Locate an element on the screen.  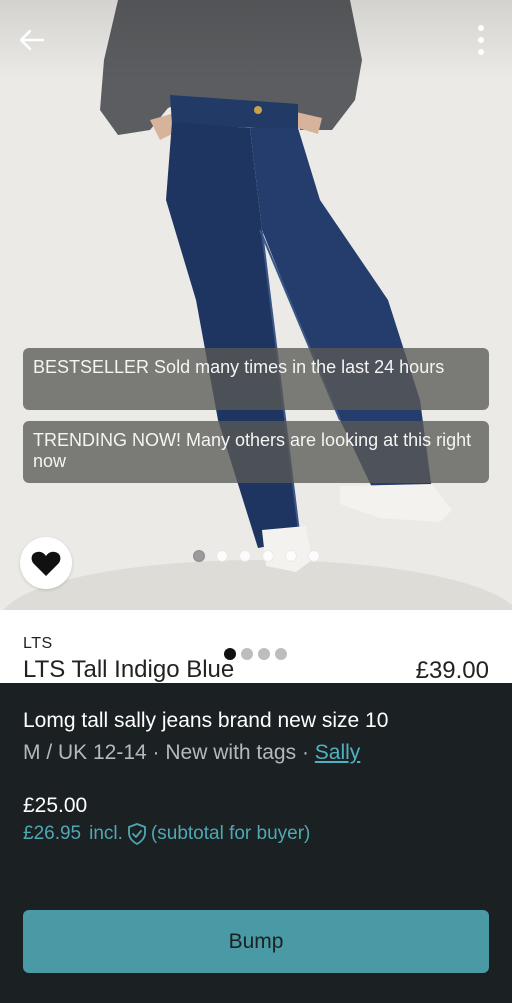
condition-label: New with tags is located at coordinates (231, 752).